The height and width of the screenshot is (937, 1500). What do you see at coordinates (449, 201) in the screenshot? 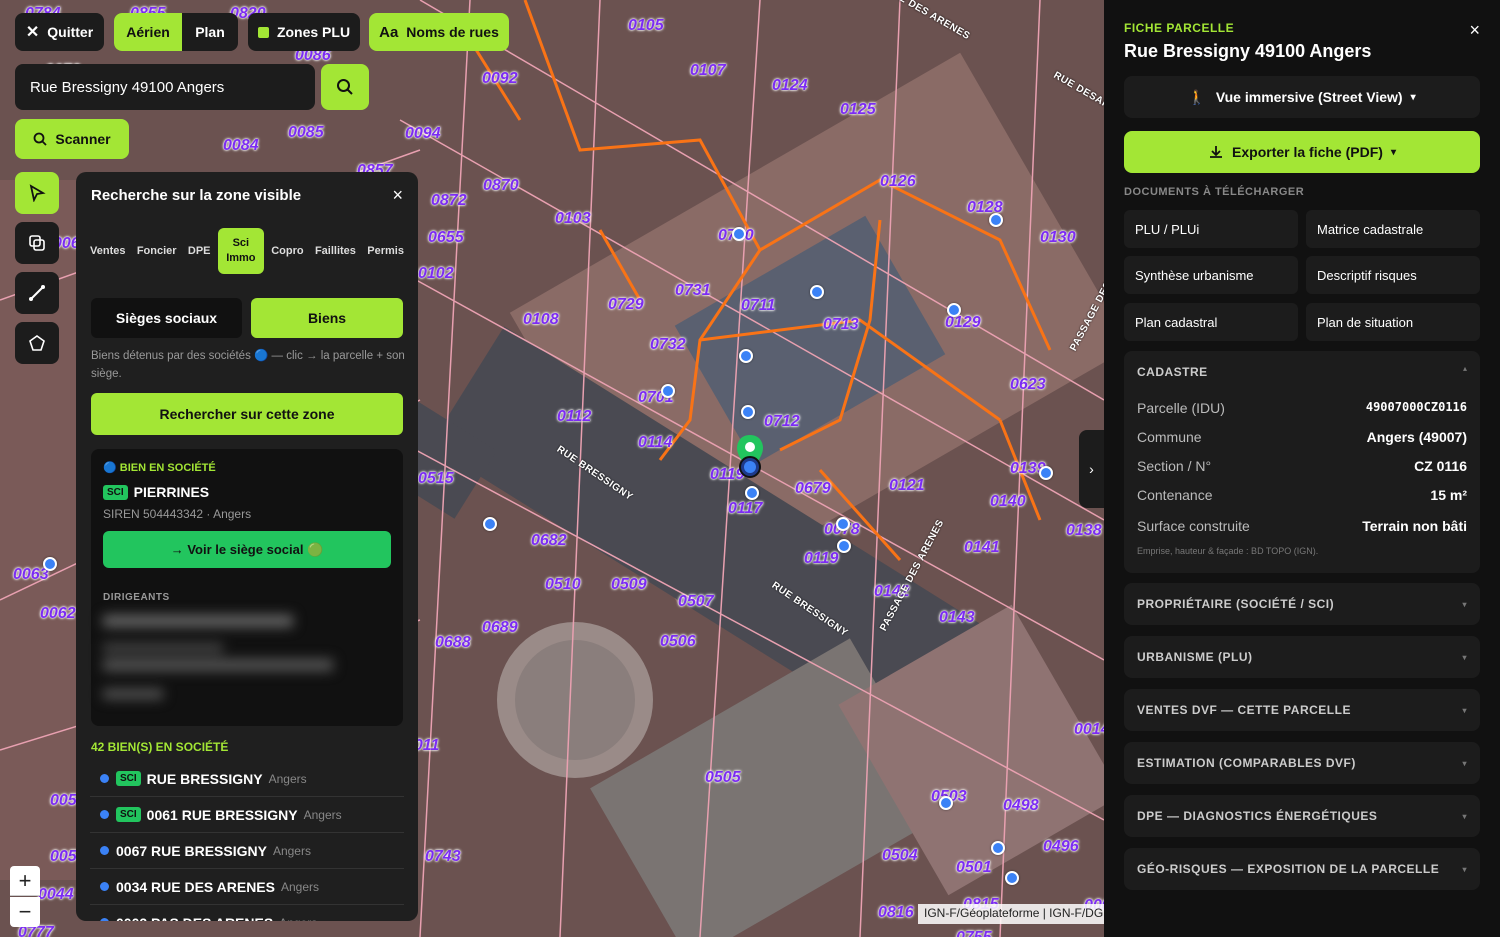
I see `parcel-label: 0872` at bounding box center [449, 201].